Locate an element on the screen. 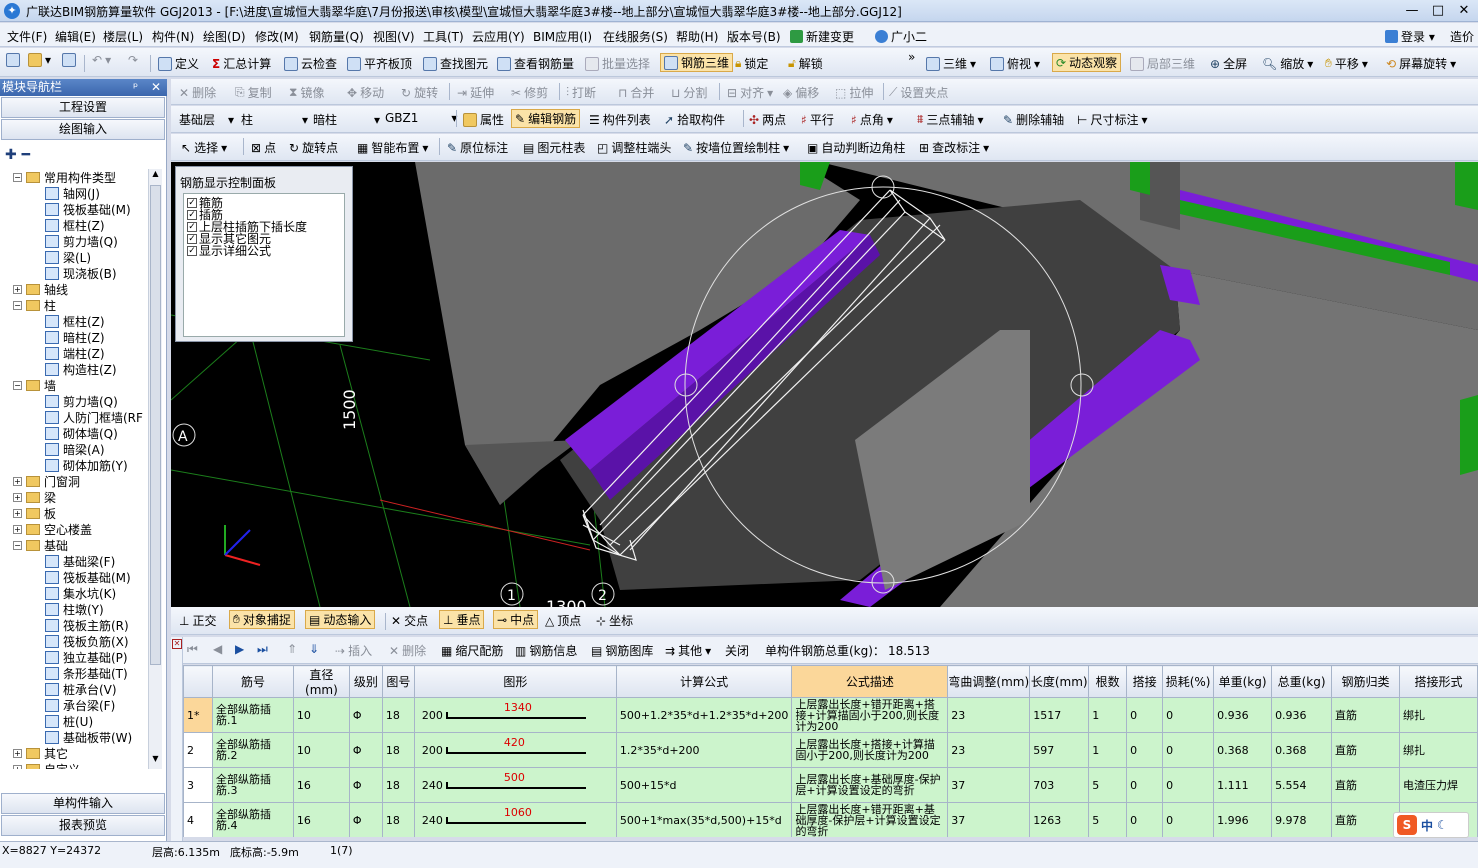  batch-select-button: 批量选择 is located at coordinates (617, 63).